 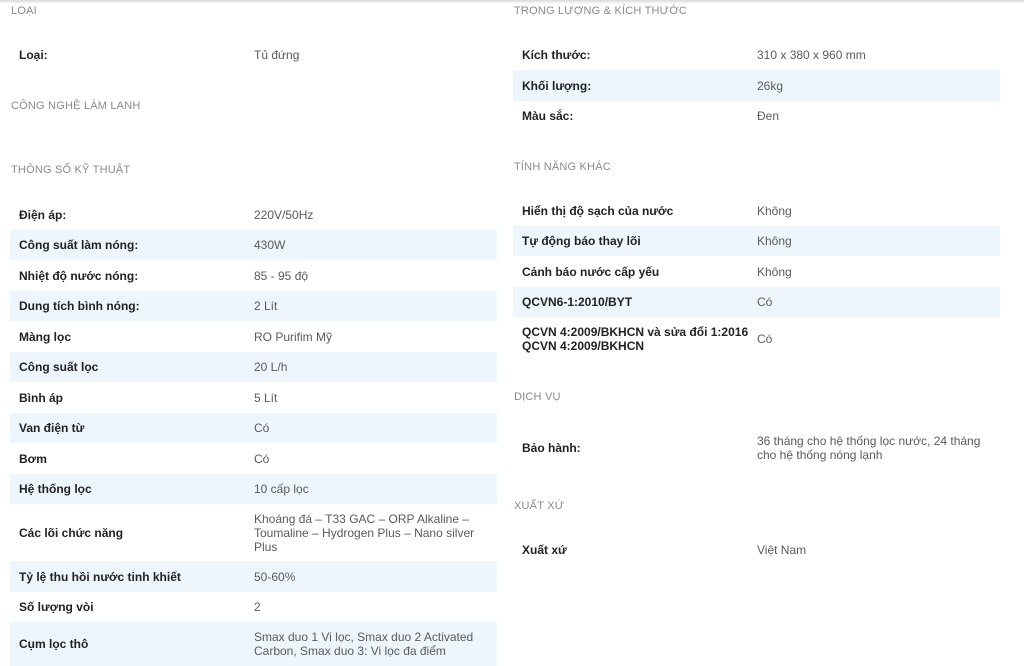 What do you see at coordinates (100, 576) in the screenshot?
I see `spec-label: Tỷ lệ thu hồi nước tinh khiết` at bounding box center [100, 576].